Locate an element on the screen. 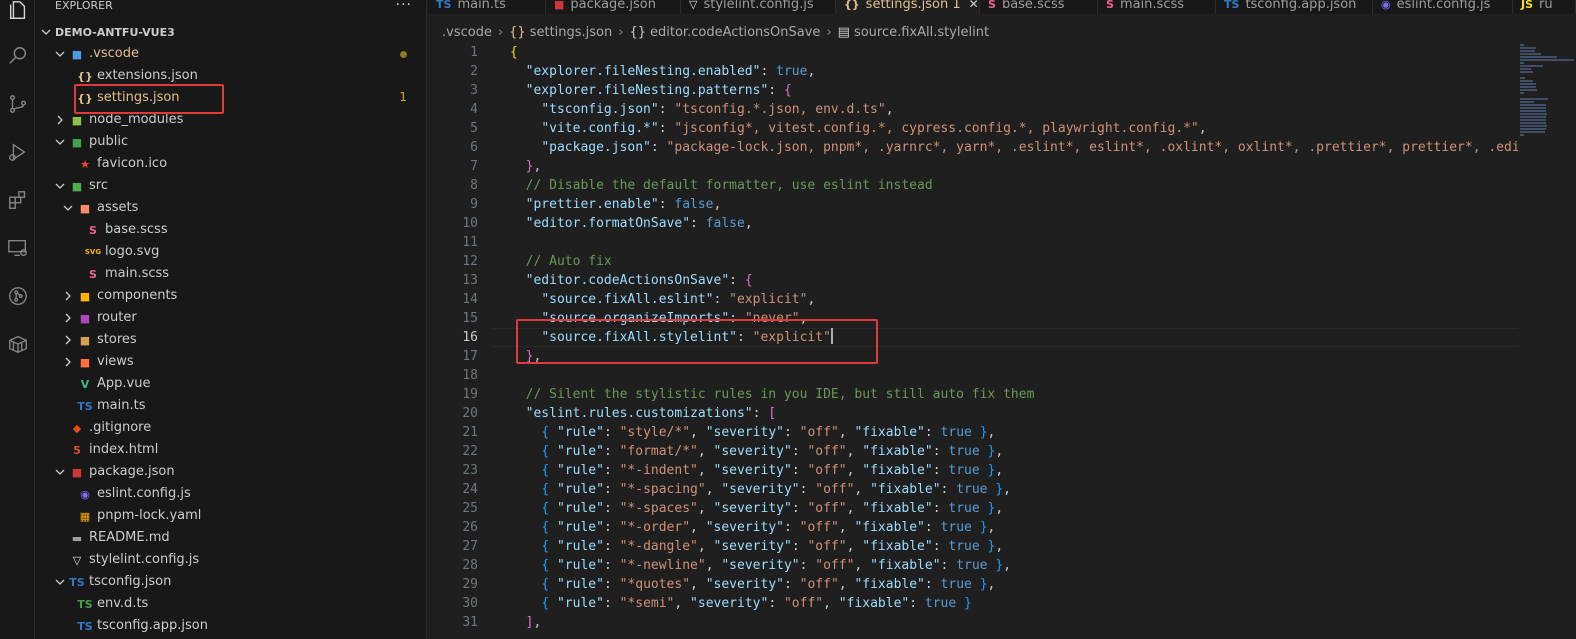 This screenshot has height=639, width=1576. tree-folder-stores: ■ stores is located at coordinates (231, 340).